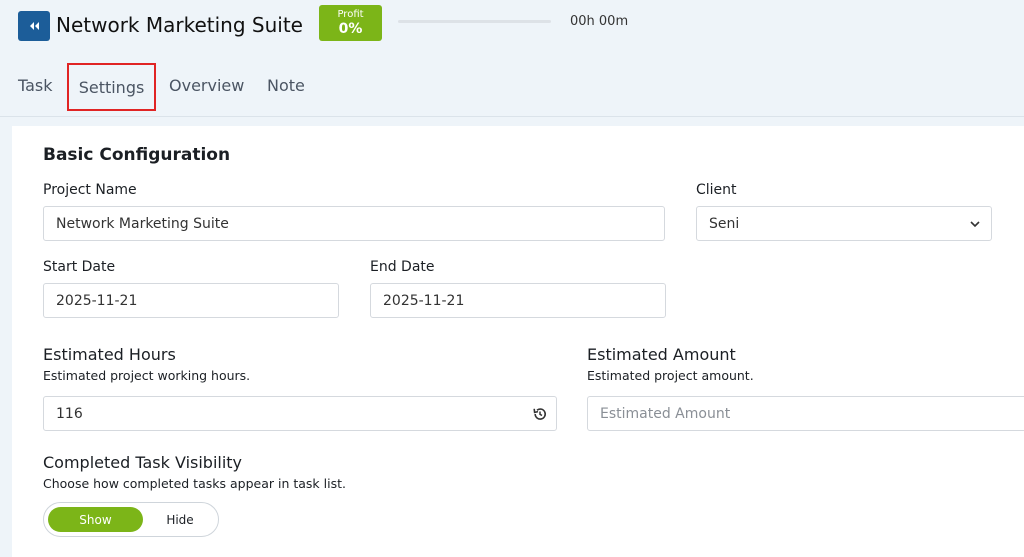 Image resolution: width=1024 pixels, height=557 pixels. I want to click on estimated-hours-label: Estimated Hours, so click(109, 354).